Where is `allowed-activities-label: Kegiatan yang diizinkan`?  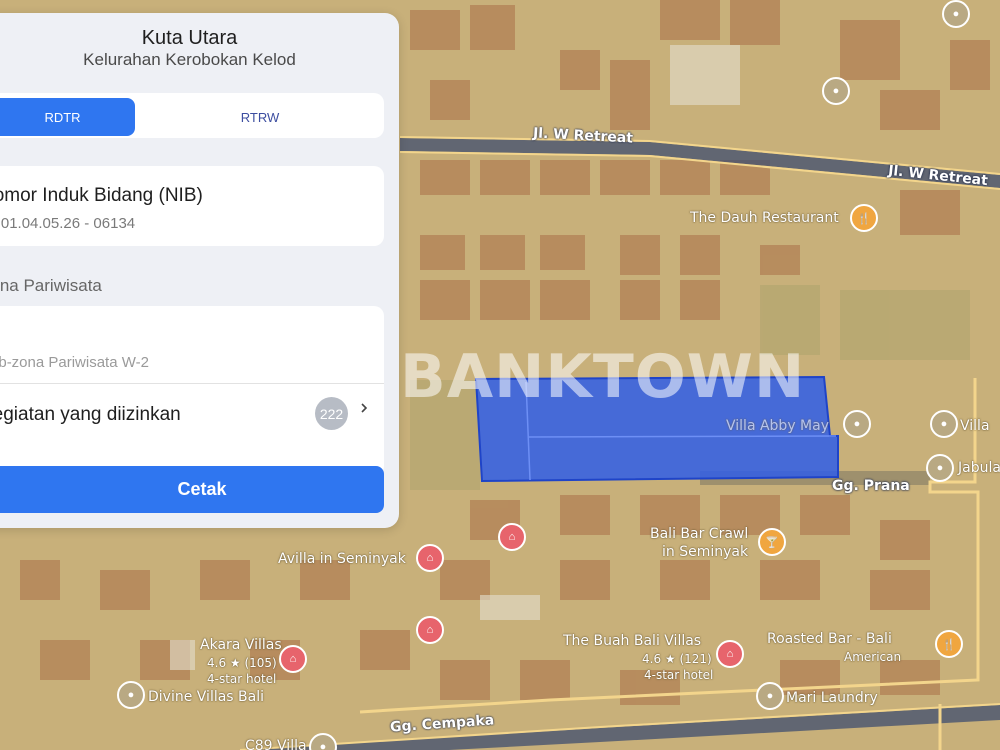
allowed-activities-label: Kegiatan yang diizinkan is located at coordinates (90, 414).